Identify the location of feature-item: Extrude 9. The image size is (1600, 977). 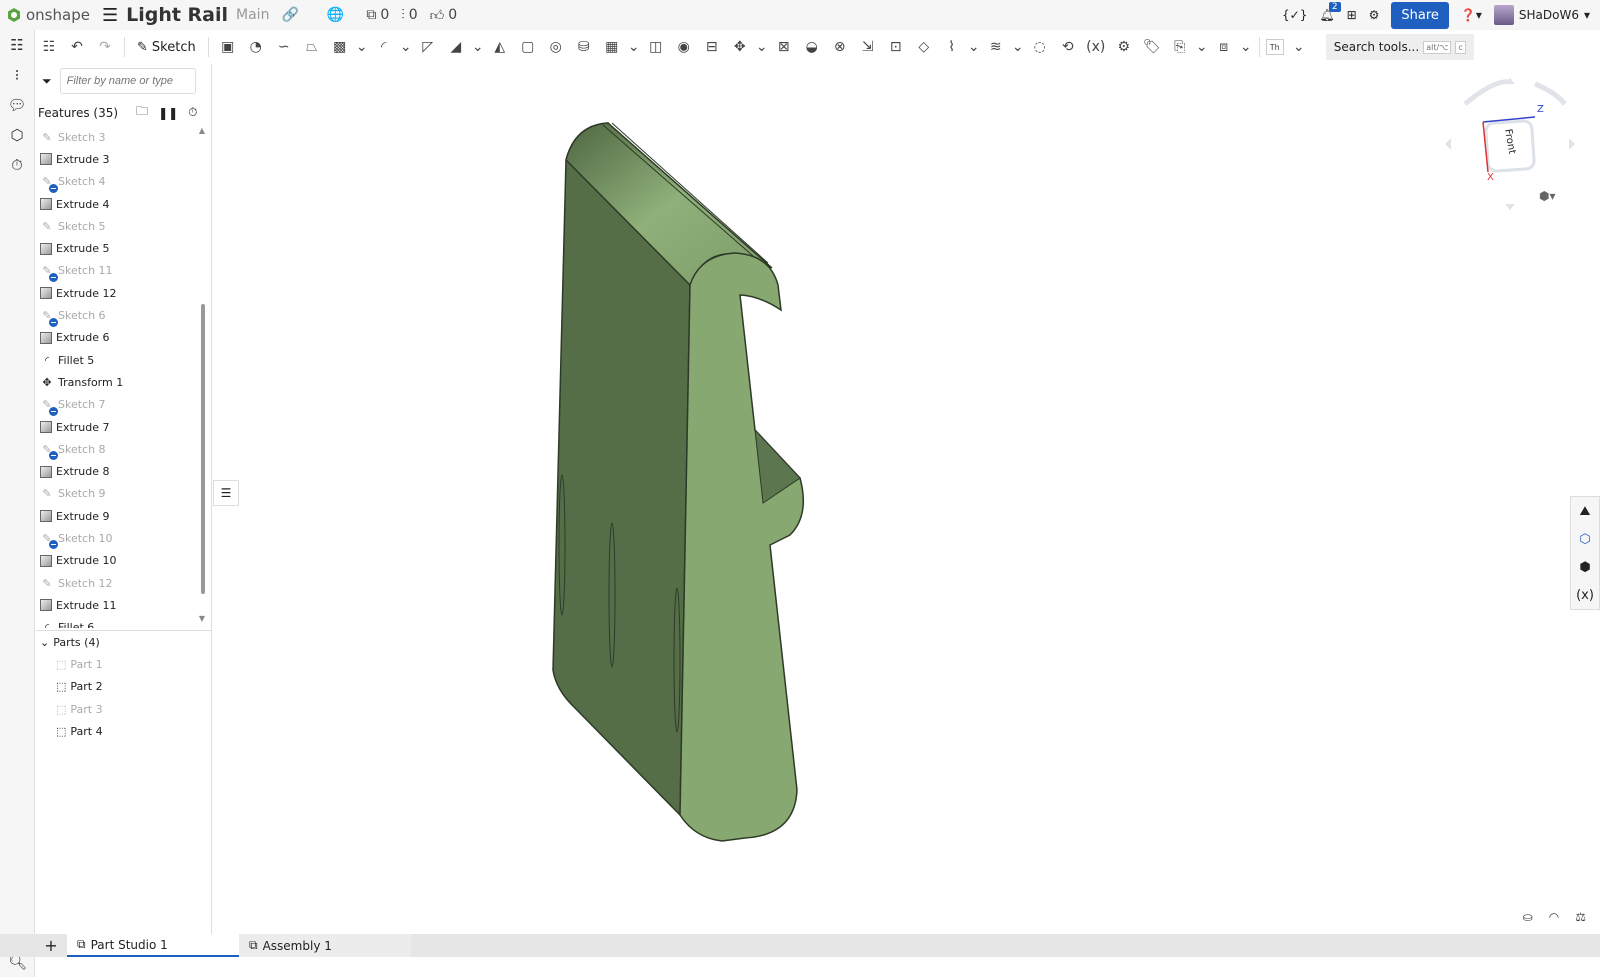
(124, 516).